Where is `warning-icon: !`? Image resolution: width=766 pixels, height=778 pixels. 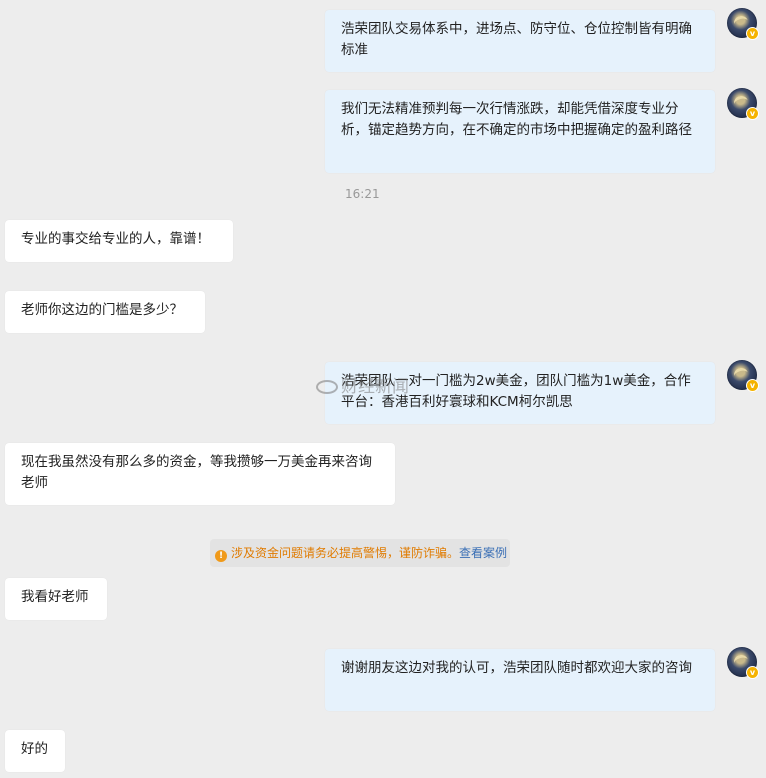 warning-icon: ! is located at coordinates (221, 556).